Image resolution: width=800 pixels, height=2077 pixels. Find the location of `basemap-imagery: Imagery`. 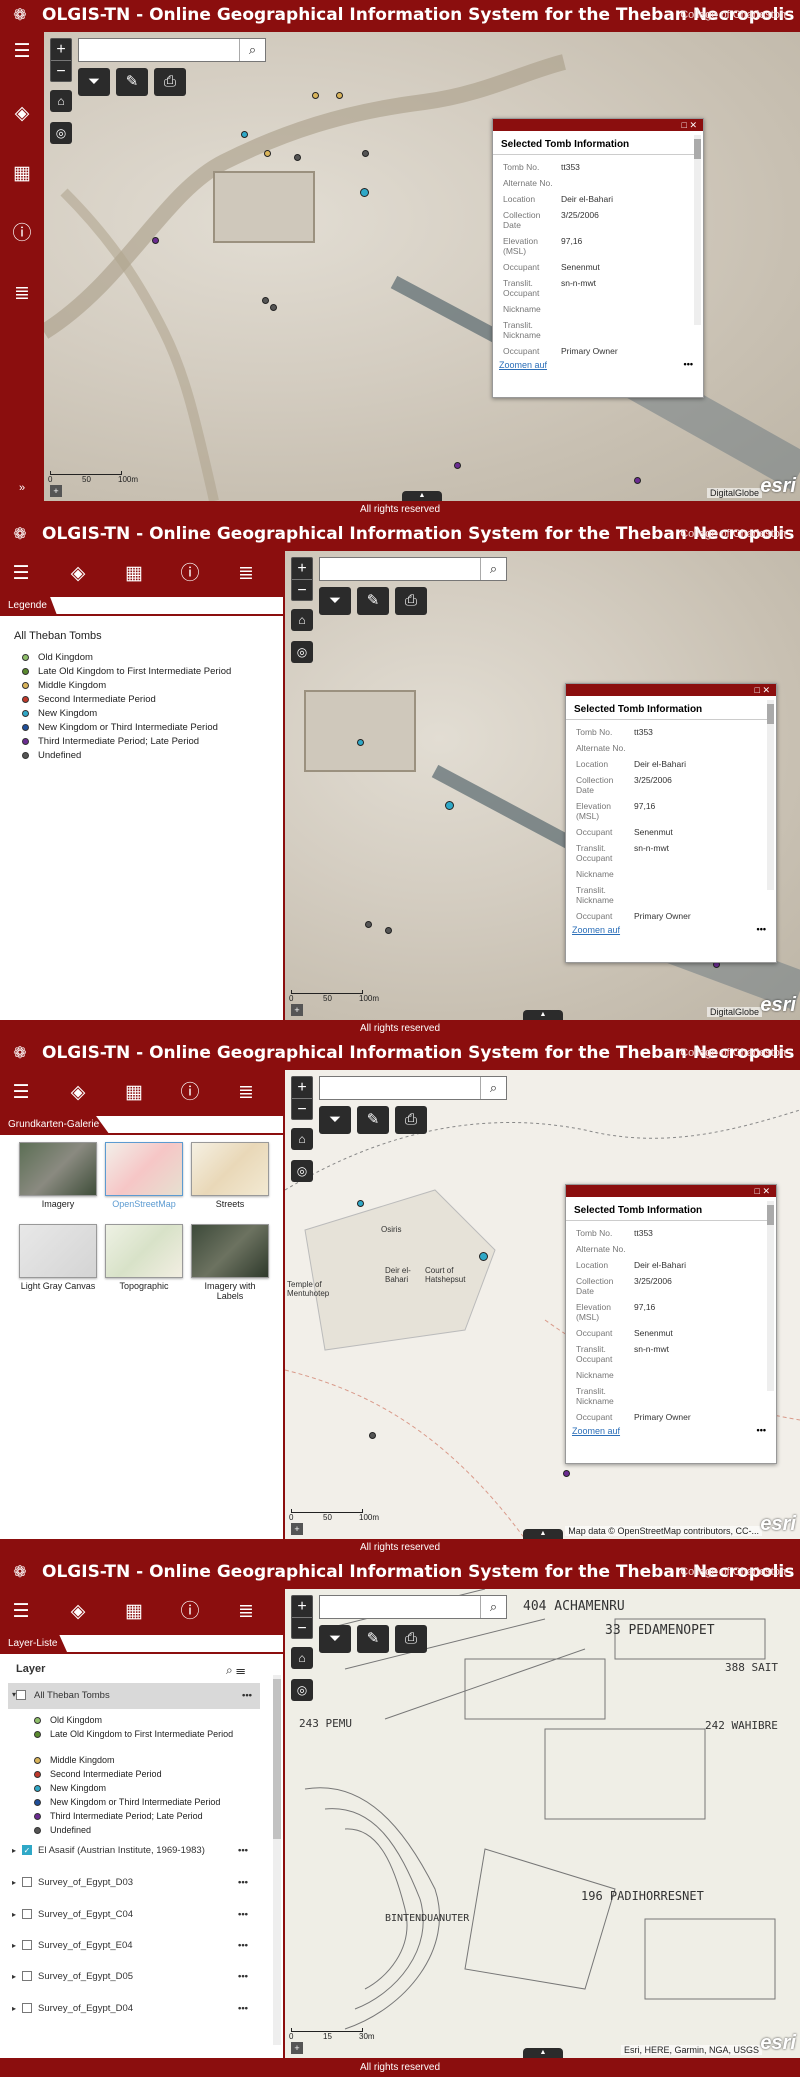

basemap-imagery: Imagery is located at coordinates (58, 1175).